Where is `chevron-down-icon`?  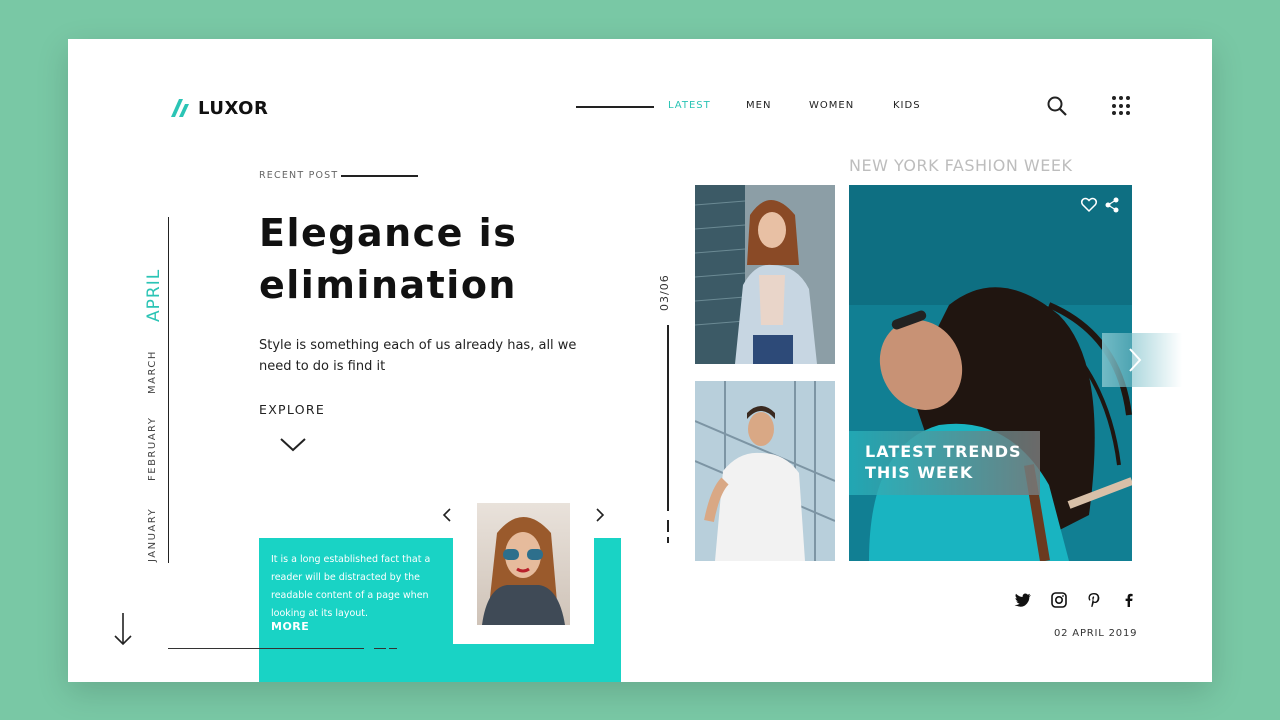
chevron-down-icon is located at coordinates (293, 445).